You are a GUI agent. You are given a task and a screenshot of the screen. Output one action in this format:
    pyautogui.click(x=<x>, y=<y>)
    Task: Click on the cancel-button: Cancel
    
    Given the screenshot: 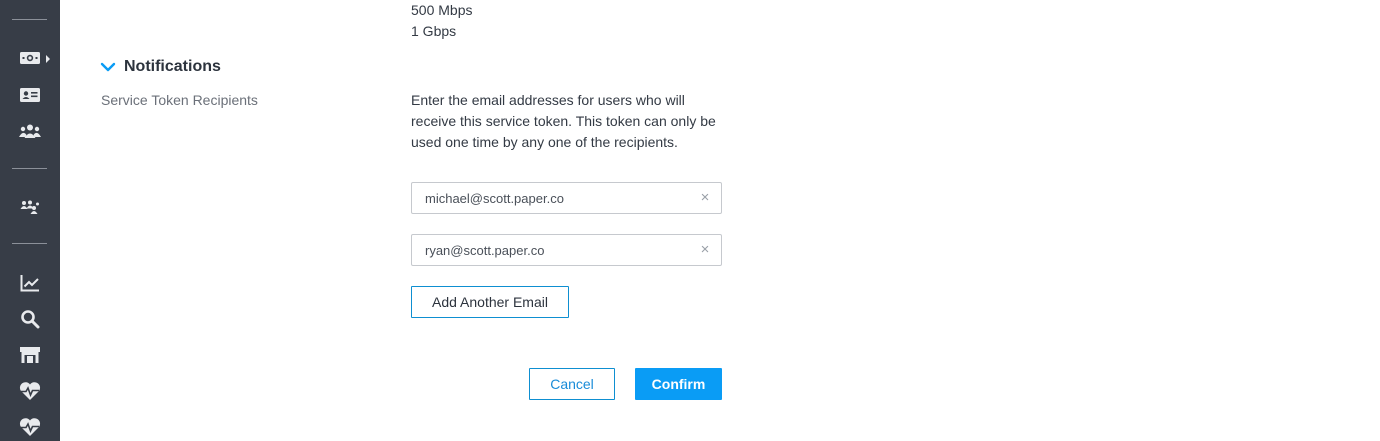 What is the action you would take?
    pyautogui.click(x=572, y=384)
    